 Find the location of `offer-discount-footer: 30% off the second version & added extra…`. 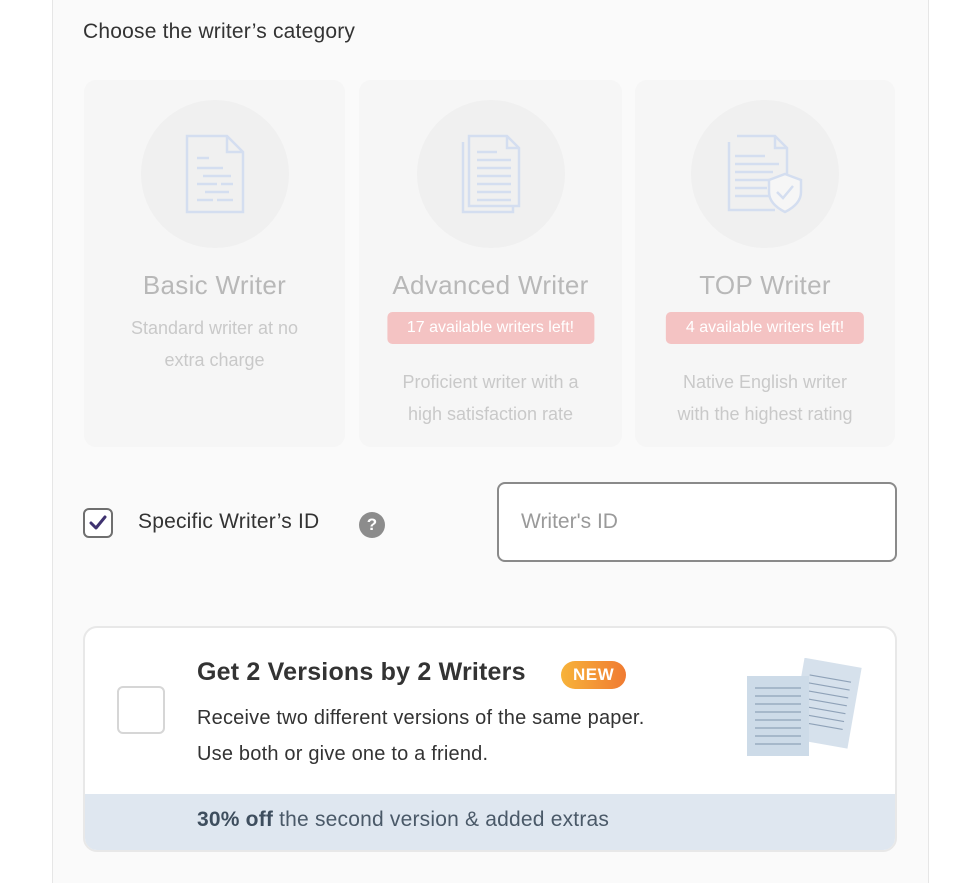

offer-discount-footer: 30% off the second version & added extra… is located at coordinates (490, 822).